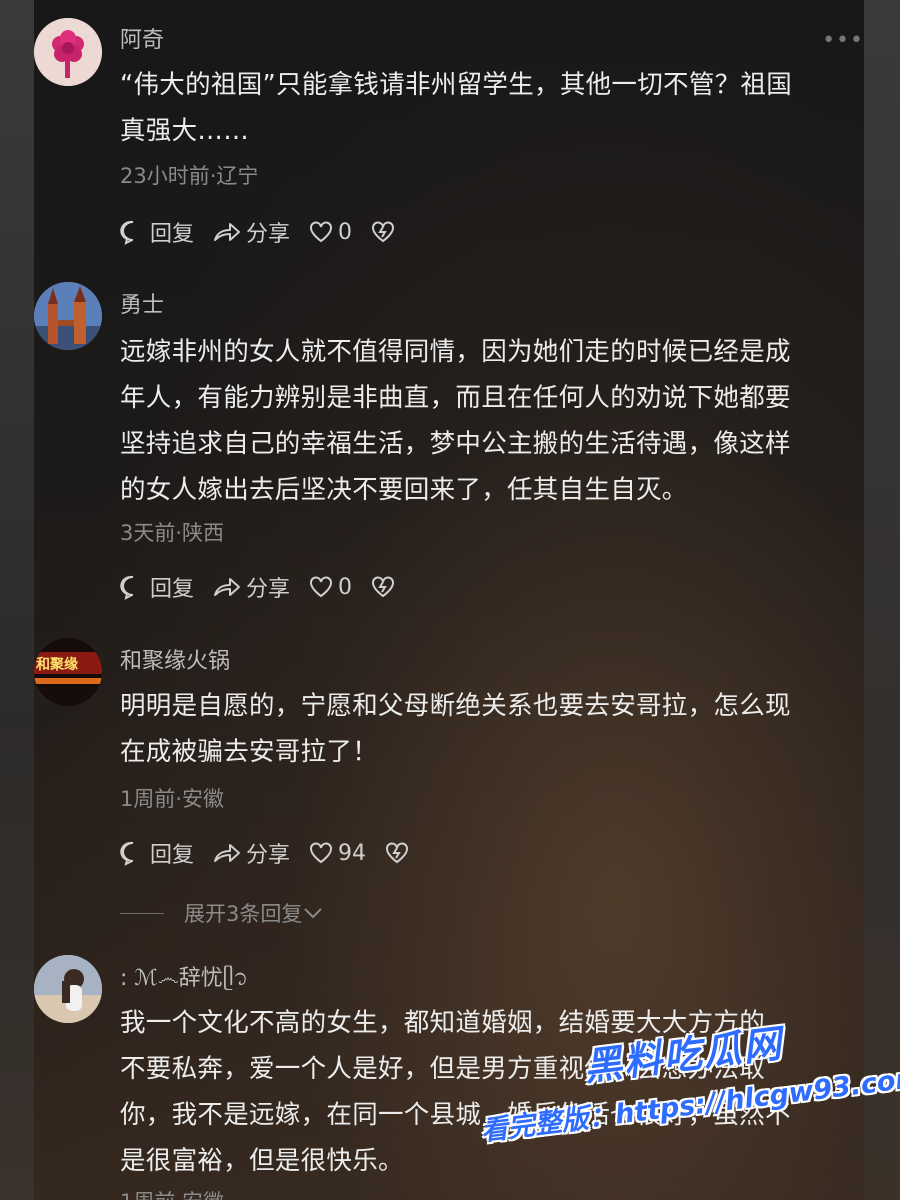 This screenshot has height=1200, width=900. I want to click on comment-text-line: 在成被骗去安哥拉了！, so click(249, 752).